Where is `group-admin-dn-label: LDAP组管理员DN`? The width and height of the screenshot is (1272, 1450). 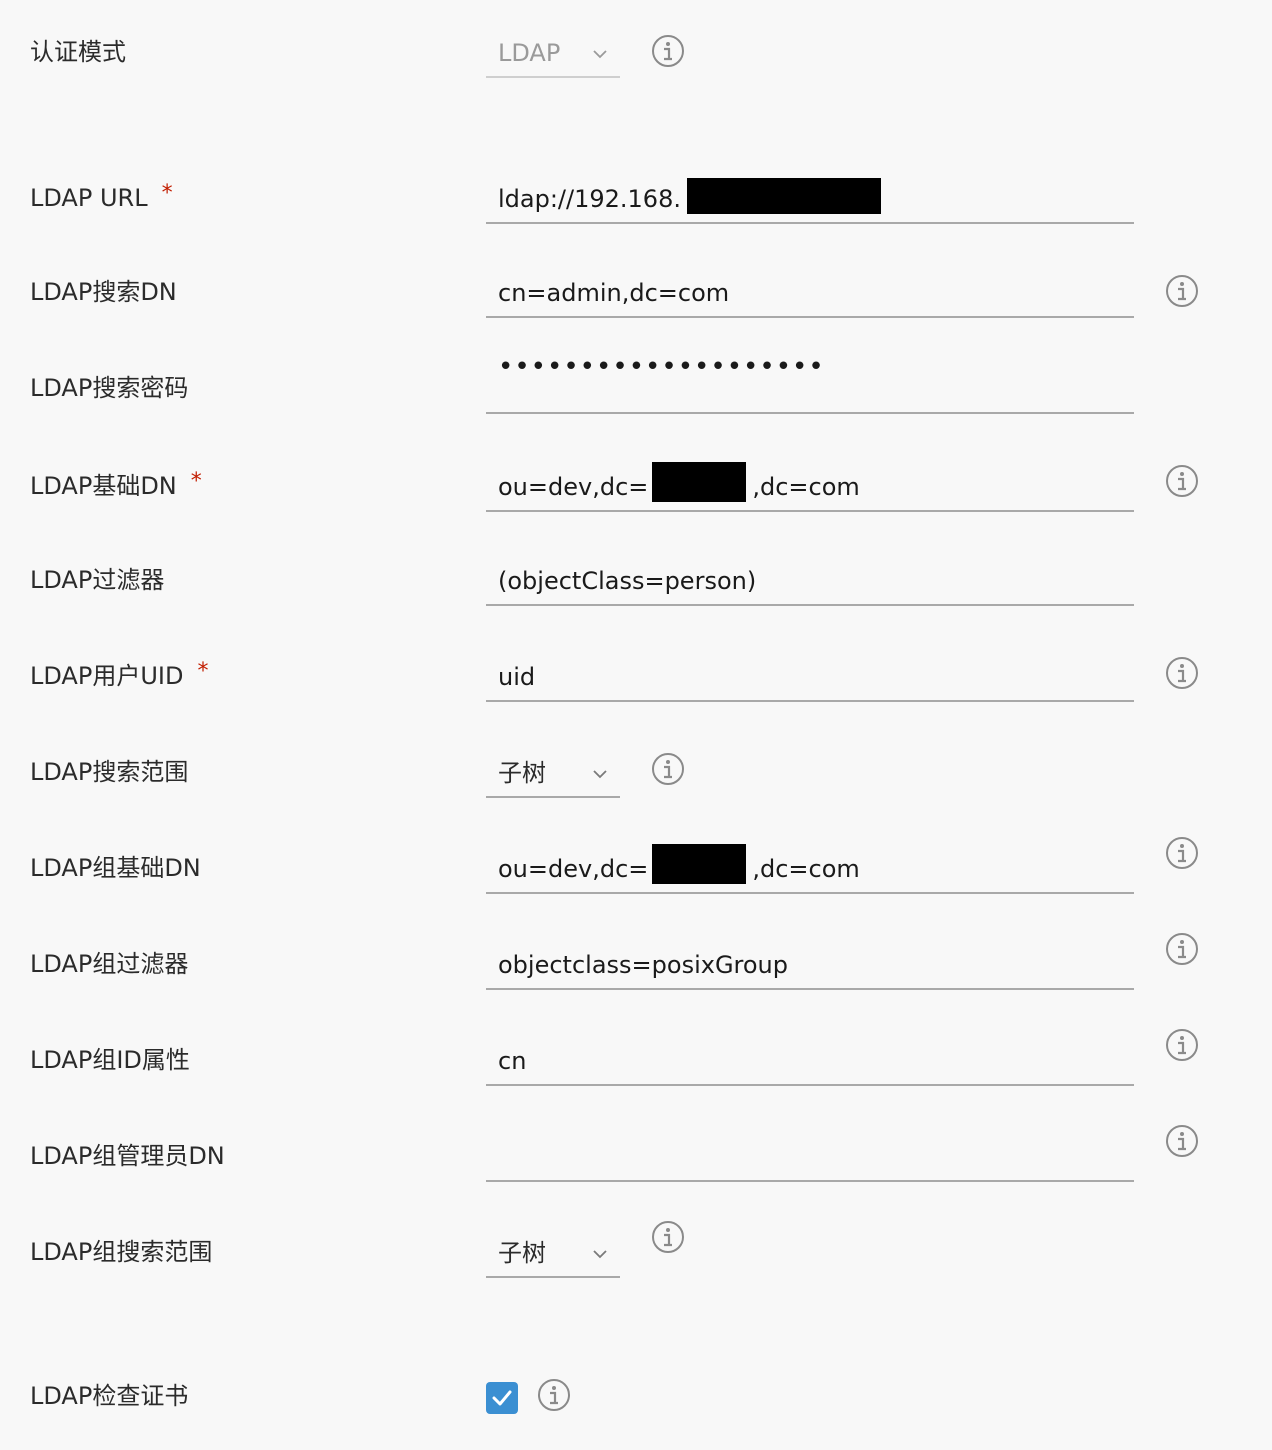
group-admin-dn-label: LDAP组管理员DN is located at coordinates (127, 1156).